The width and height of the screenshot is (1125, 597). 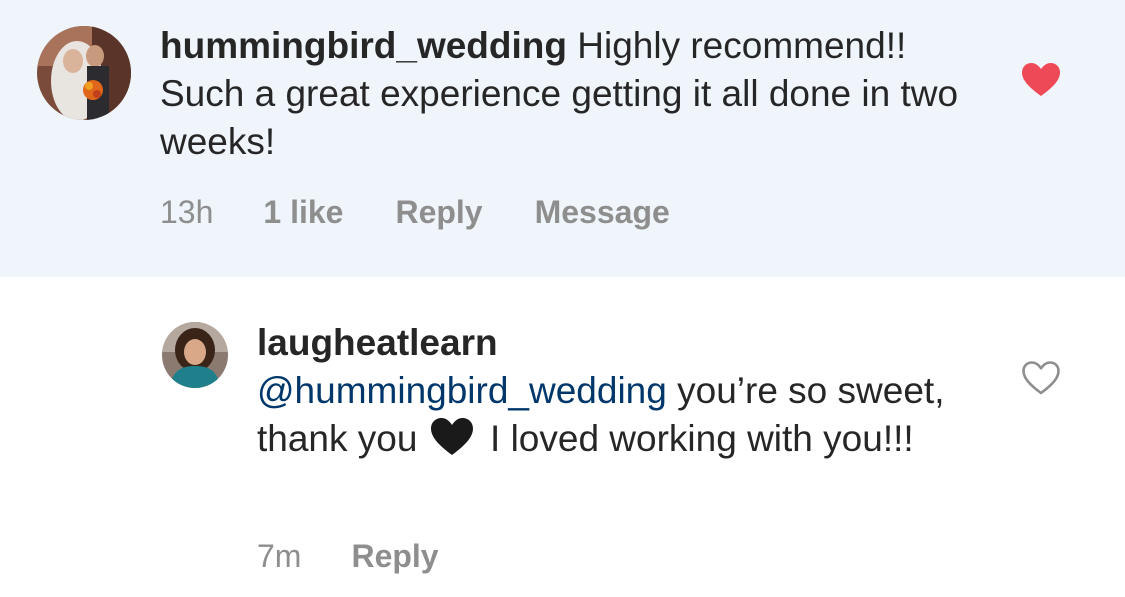 What do you see at coordinates (602, 212) in the screenshot?
I see `comment-message-button: Message` at bounding box center [602, 212].